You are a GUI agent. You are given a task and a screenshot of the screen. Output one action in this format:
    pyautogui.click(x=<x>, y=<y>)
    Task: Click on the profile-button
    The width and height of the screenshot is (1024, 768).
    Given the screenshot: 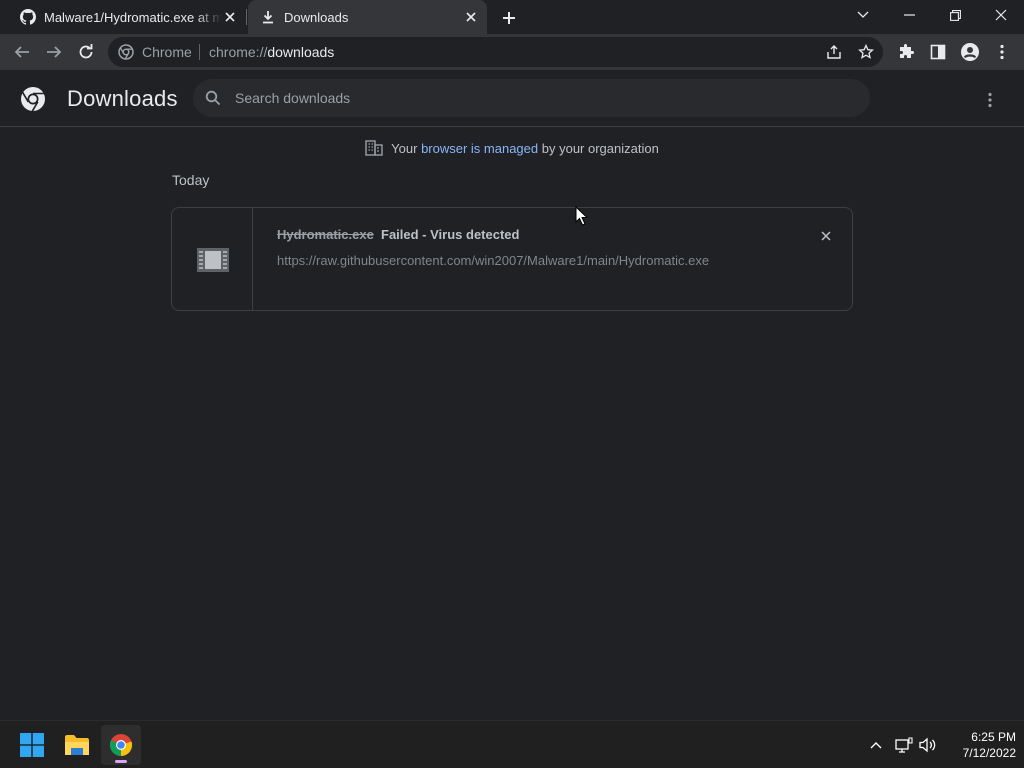 What is the action you would take?
    pyautogui.click(x=970, y=52)
    